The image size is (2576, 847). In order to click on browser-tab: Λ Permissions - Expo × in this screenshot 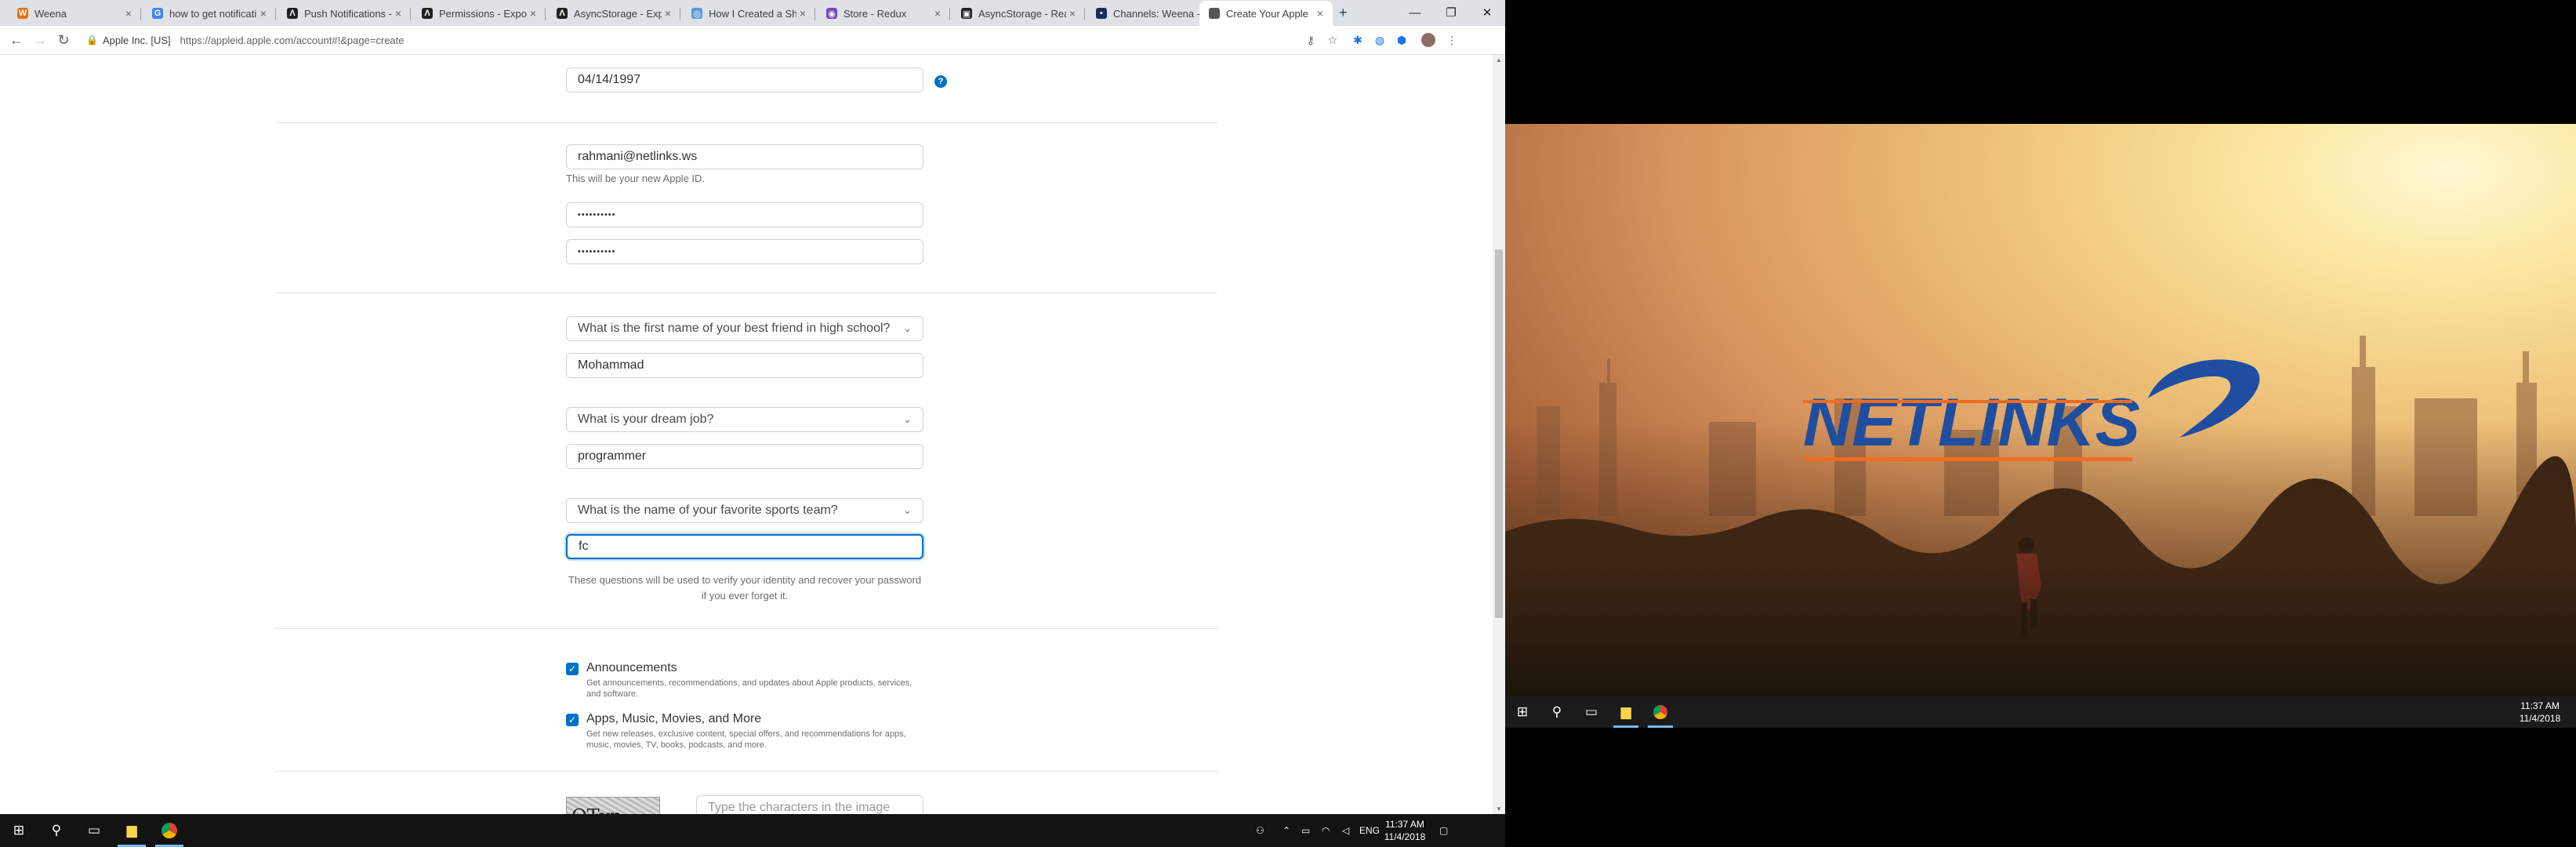, I will do `click(479, 13)`.